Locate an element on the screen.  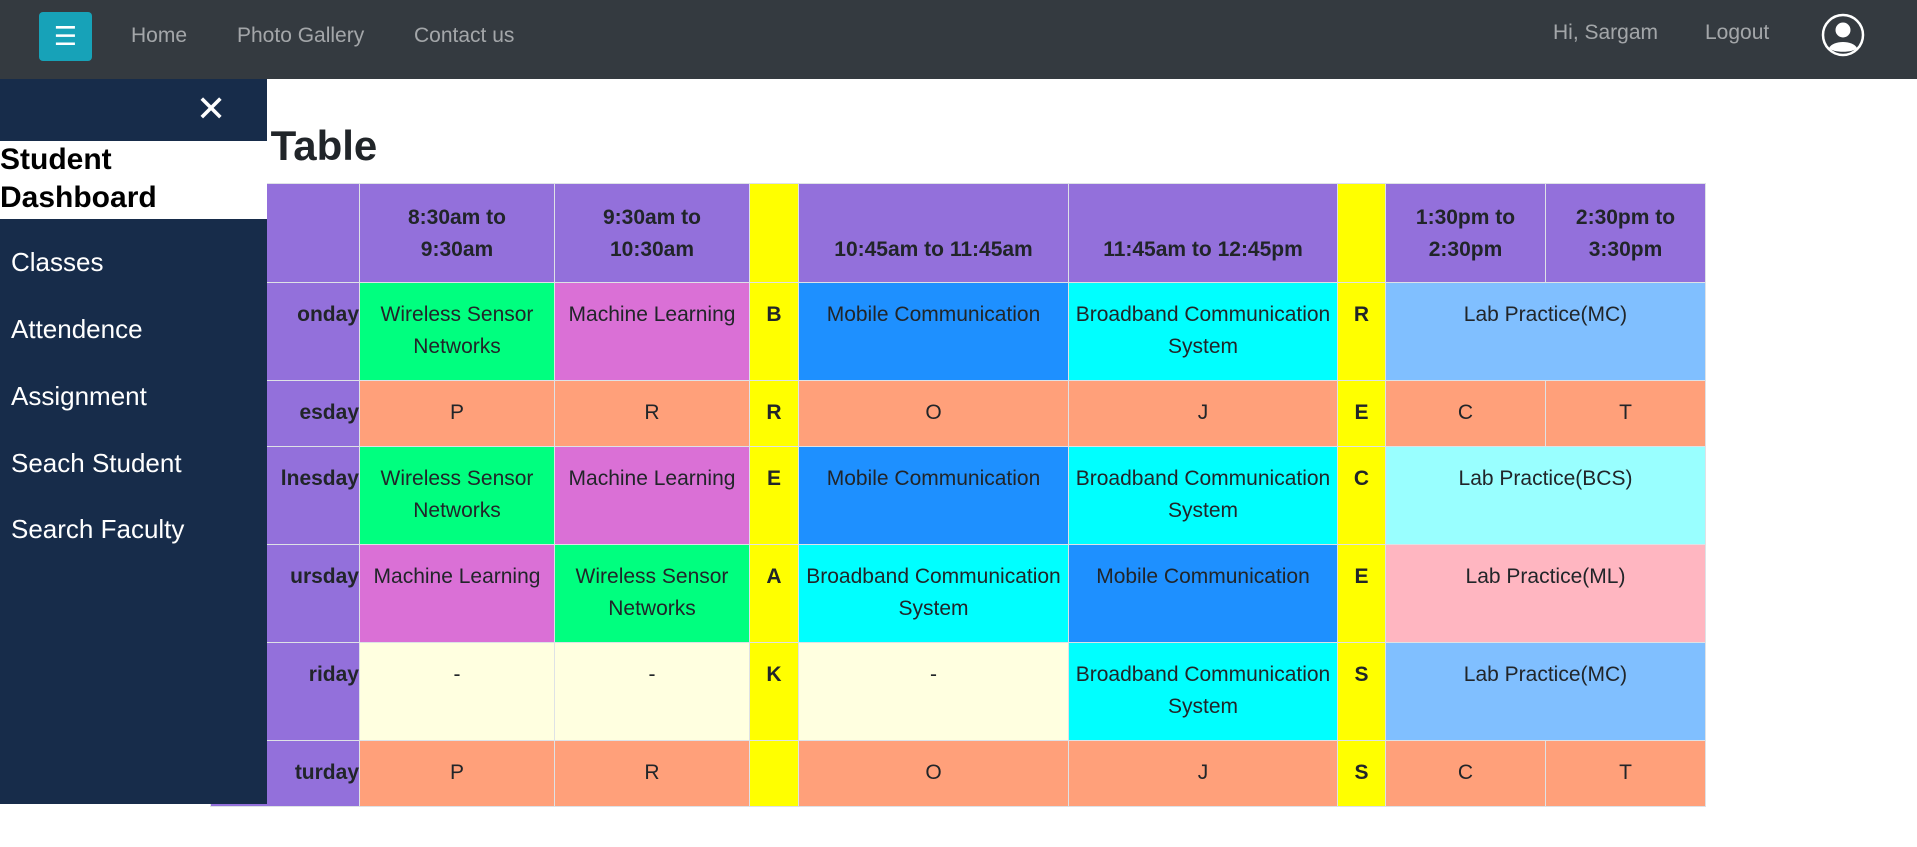
header-slot-4: 11:45am to 12:45pm is located at coordinates (1203, 233).